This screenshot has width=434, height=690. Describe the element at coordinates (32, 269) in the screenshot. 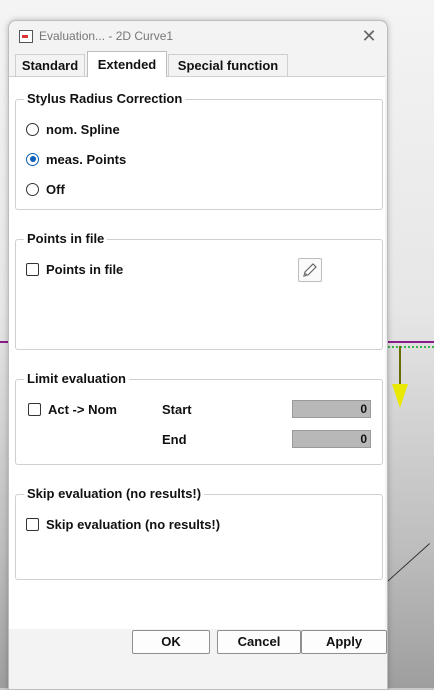

I see `points-in-file-checkbox` at that location.